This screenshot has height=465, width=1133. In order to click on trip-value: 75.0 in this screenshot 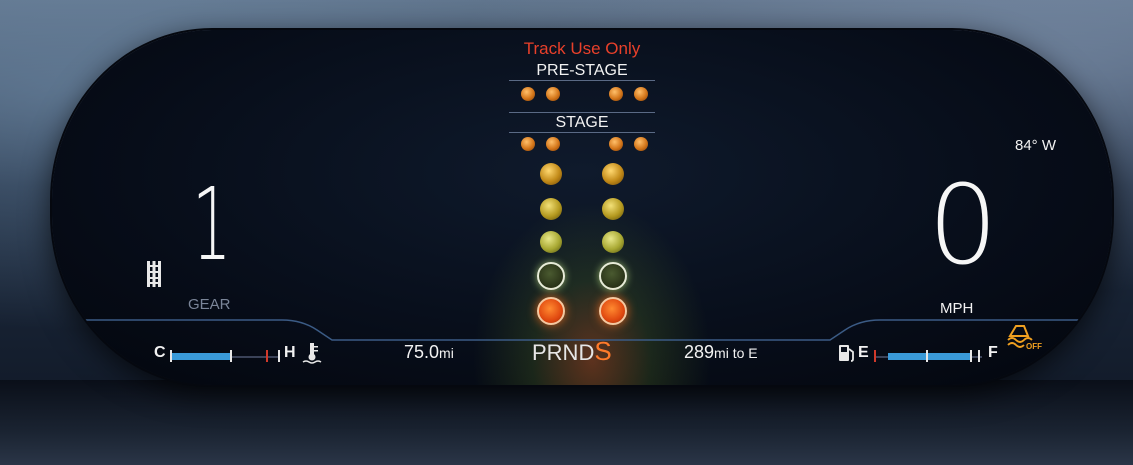, I will do `click(422, 352)`.